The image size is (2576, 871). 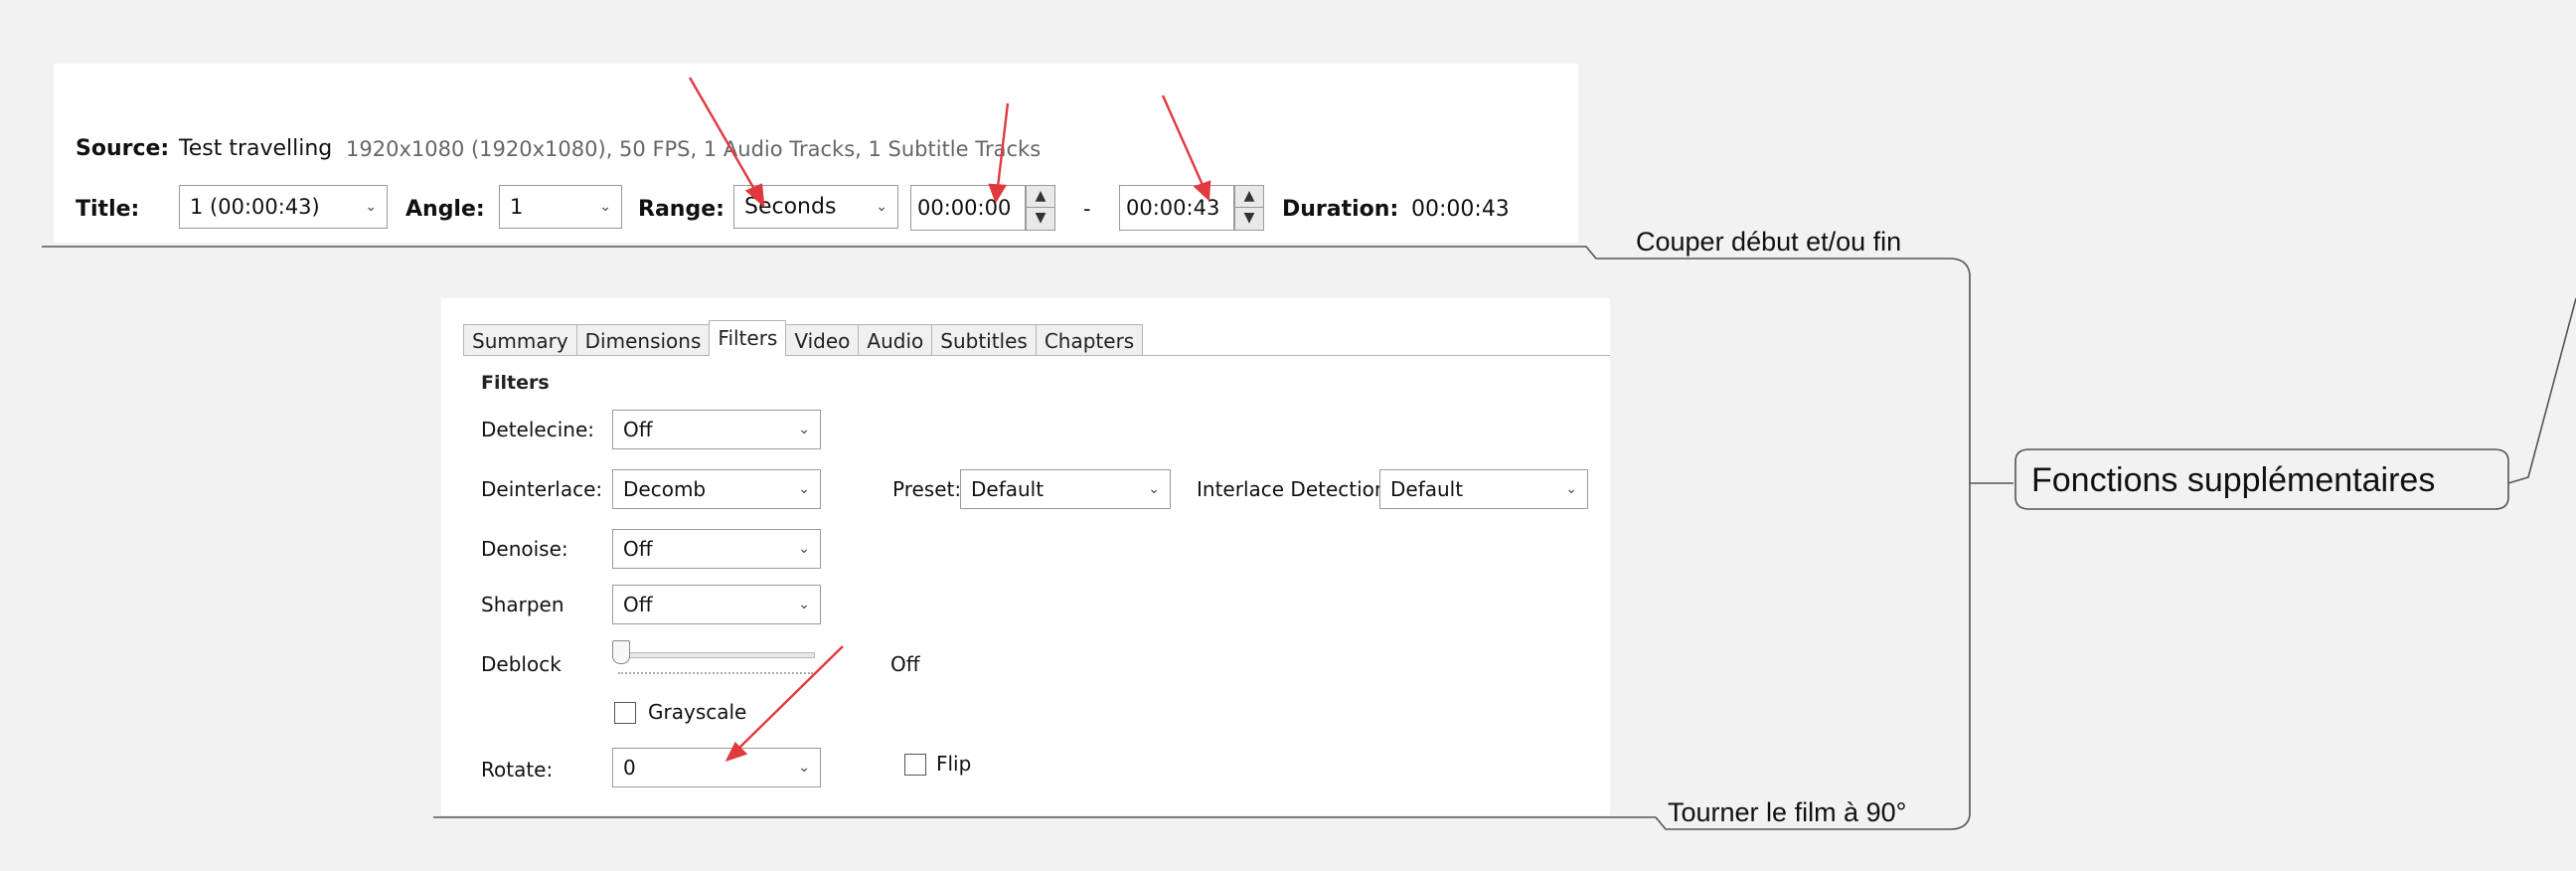 What do you see at coordinates (1202, 191) in the screenshot?
I see `arrow-end-time-head` at bounding box center [1202, 191].